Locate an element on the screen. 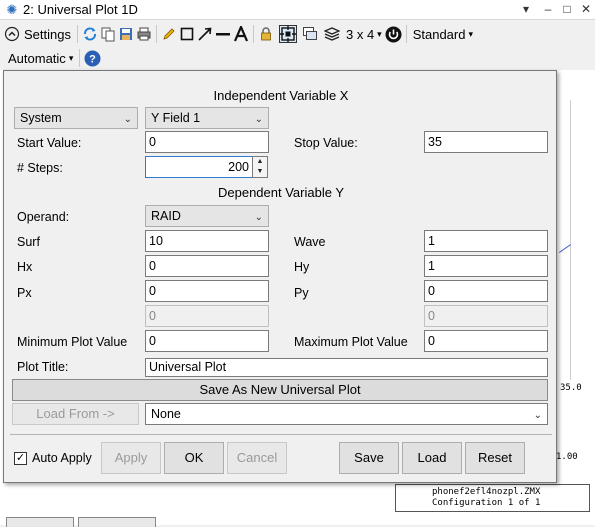  plot-title-label: Plot Title: is located at coordinates (43, 367).